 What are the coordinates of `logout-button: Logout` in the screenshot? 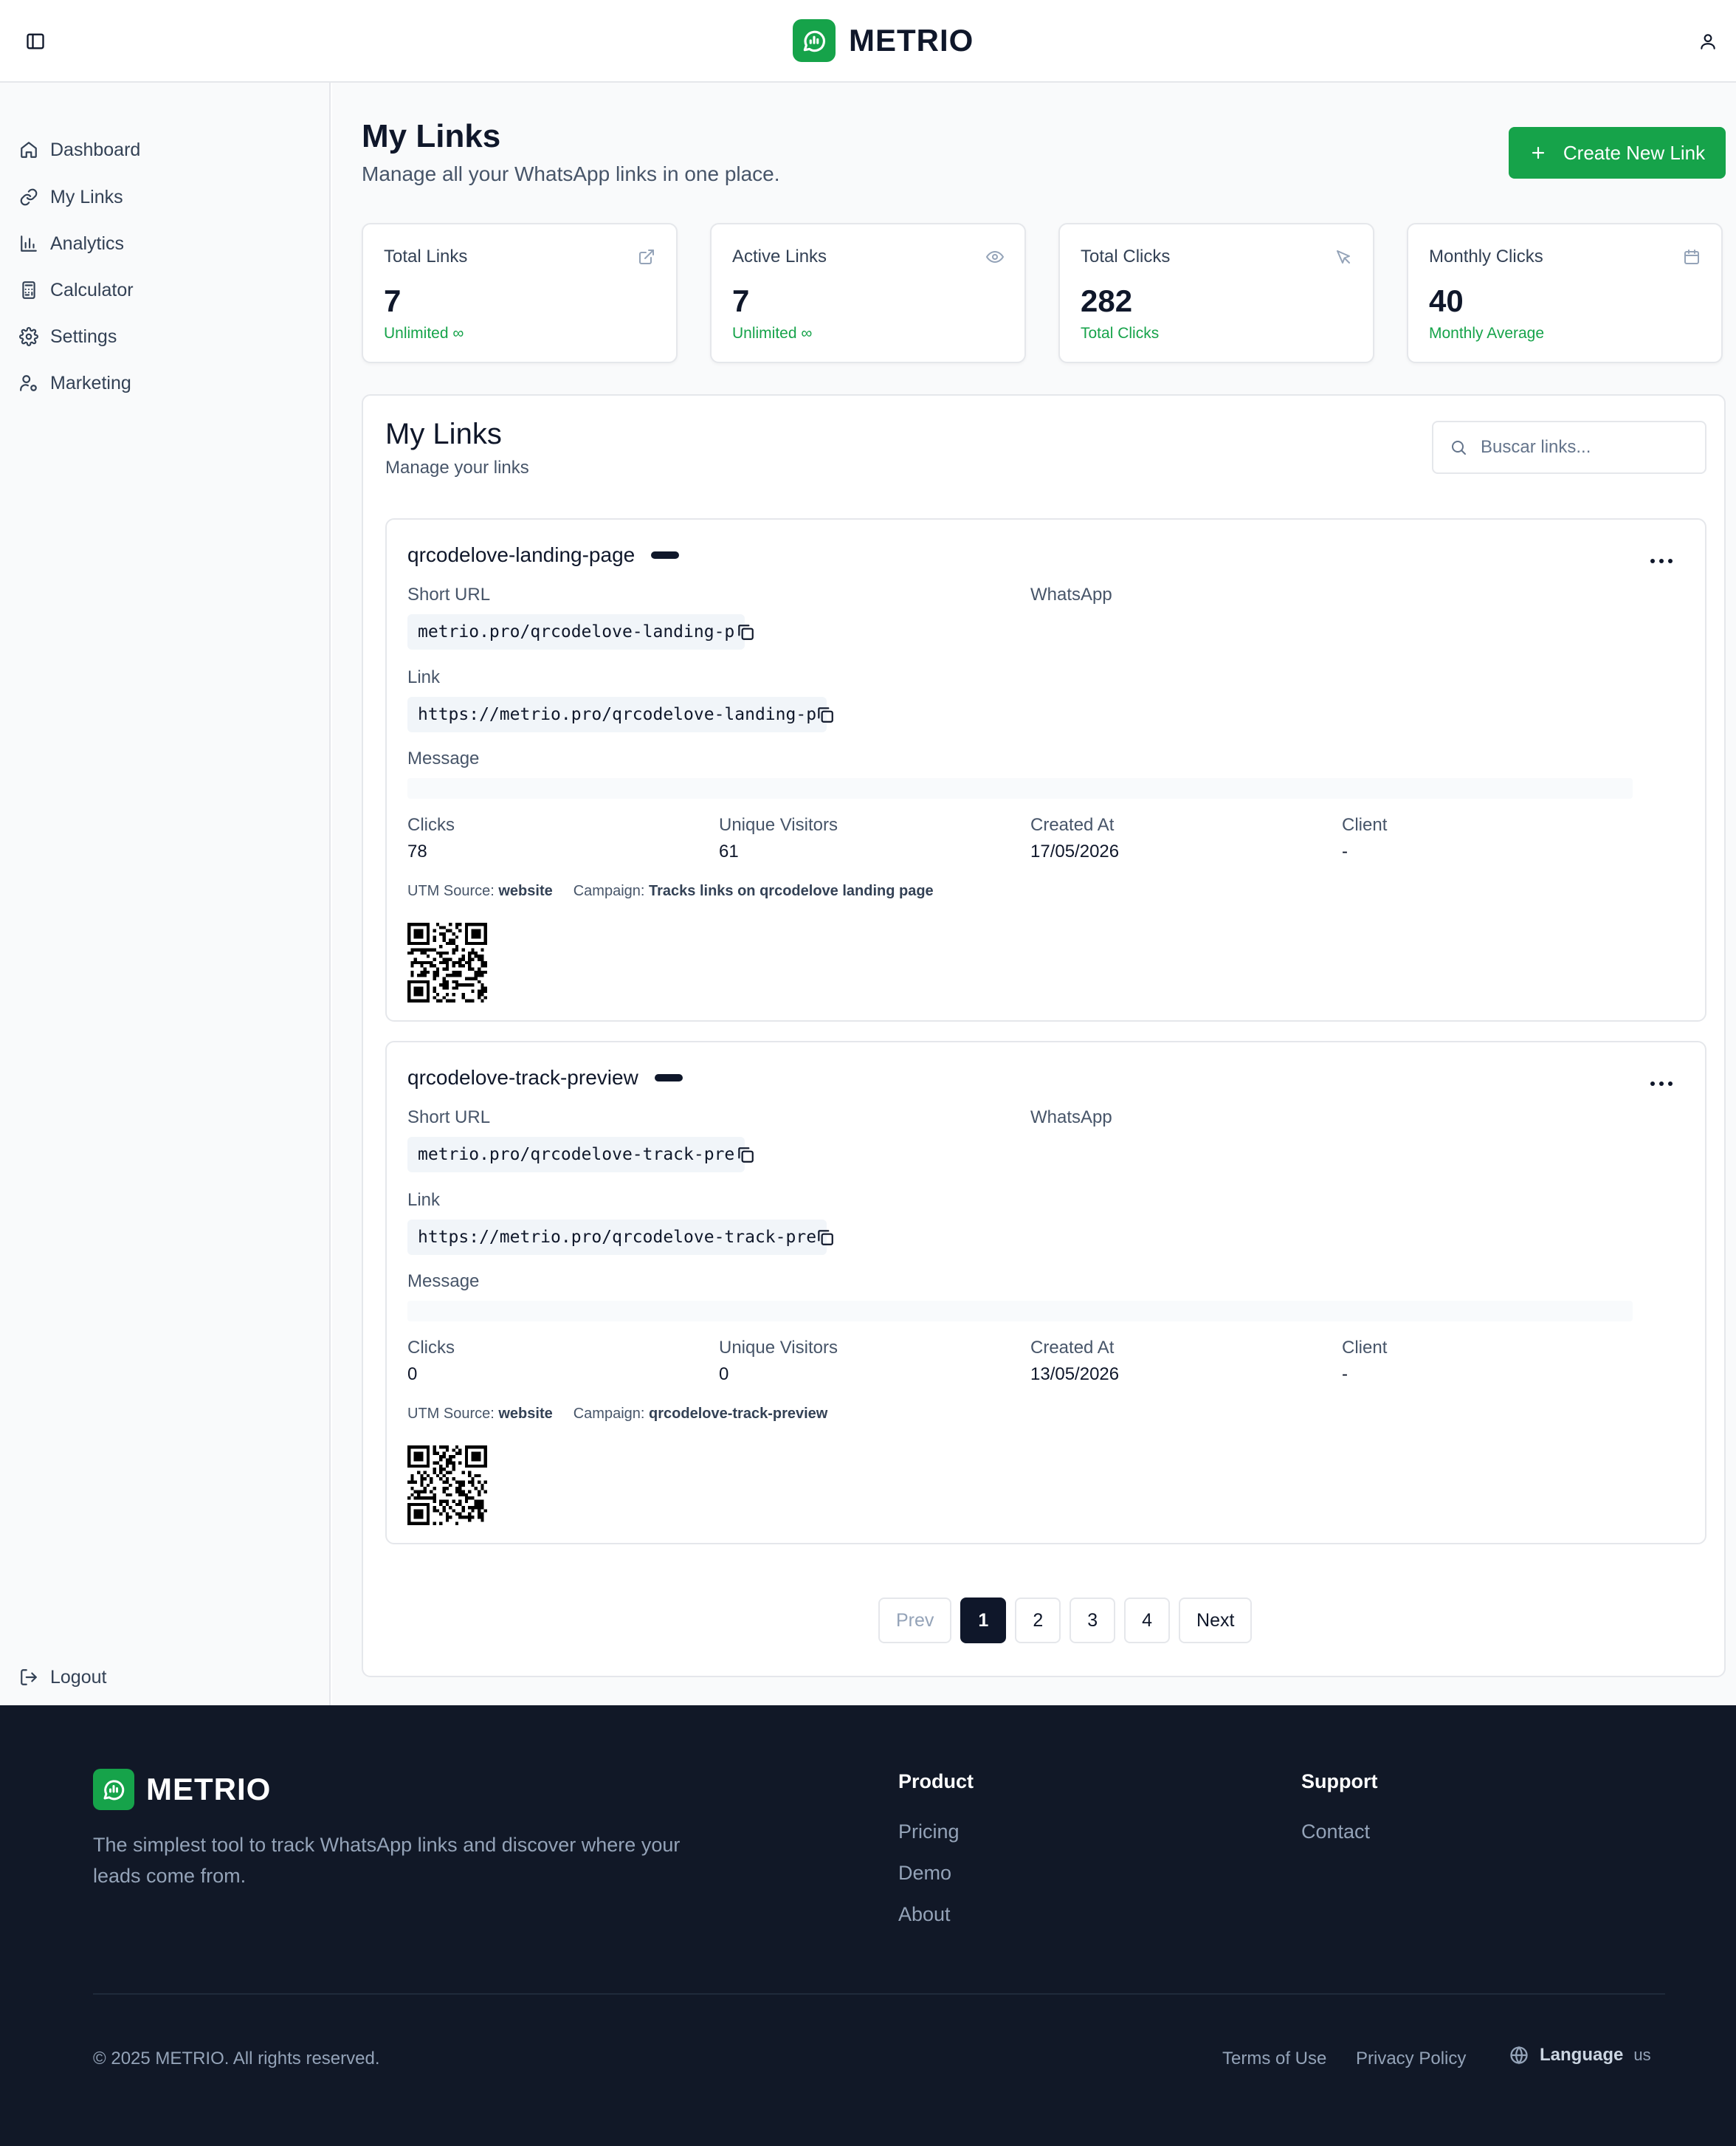 It's located at (62, 1677).